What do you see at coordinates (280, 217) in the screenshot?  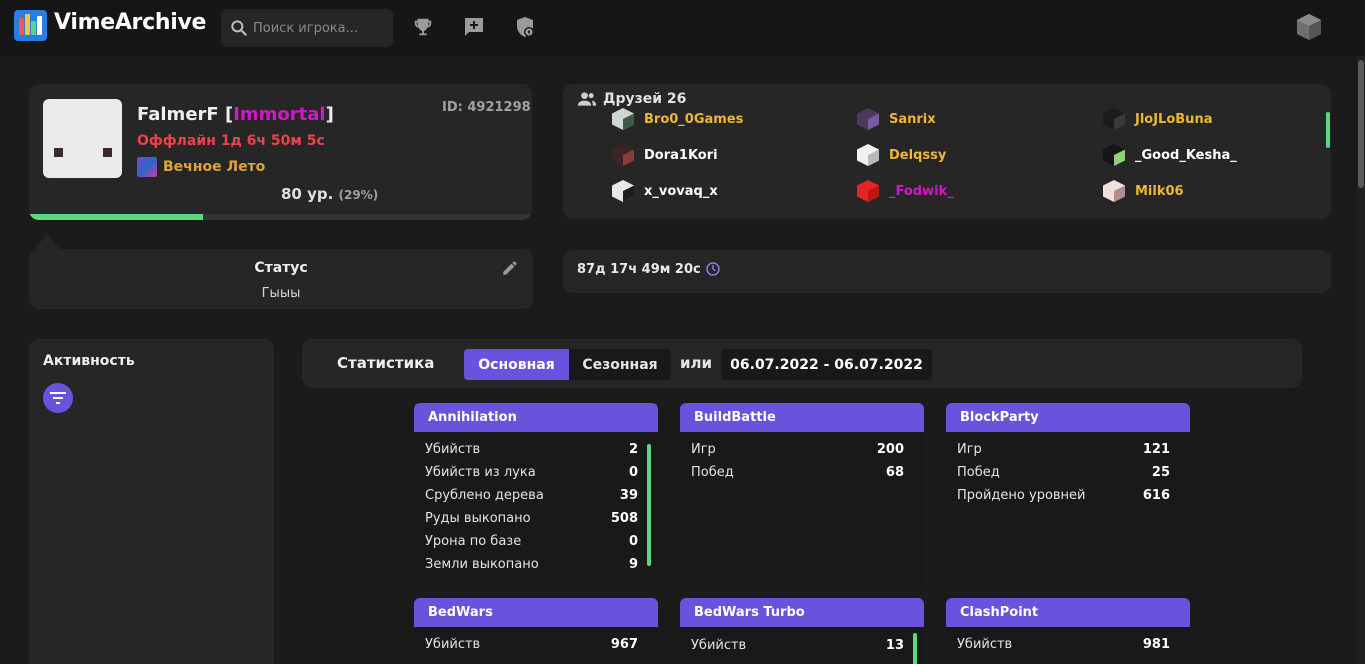 I see `level-progress-bar` at bounding box center [280, 217].